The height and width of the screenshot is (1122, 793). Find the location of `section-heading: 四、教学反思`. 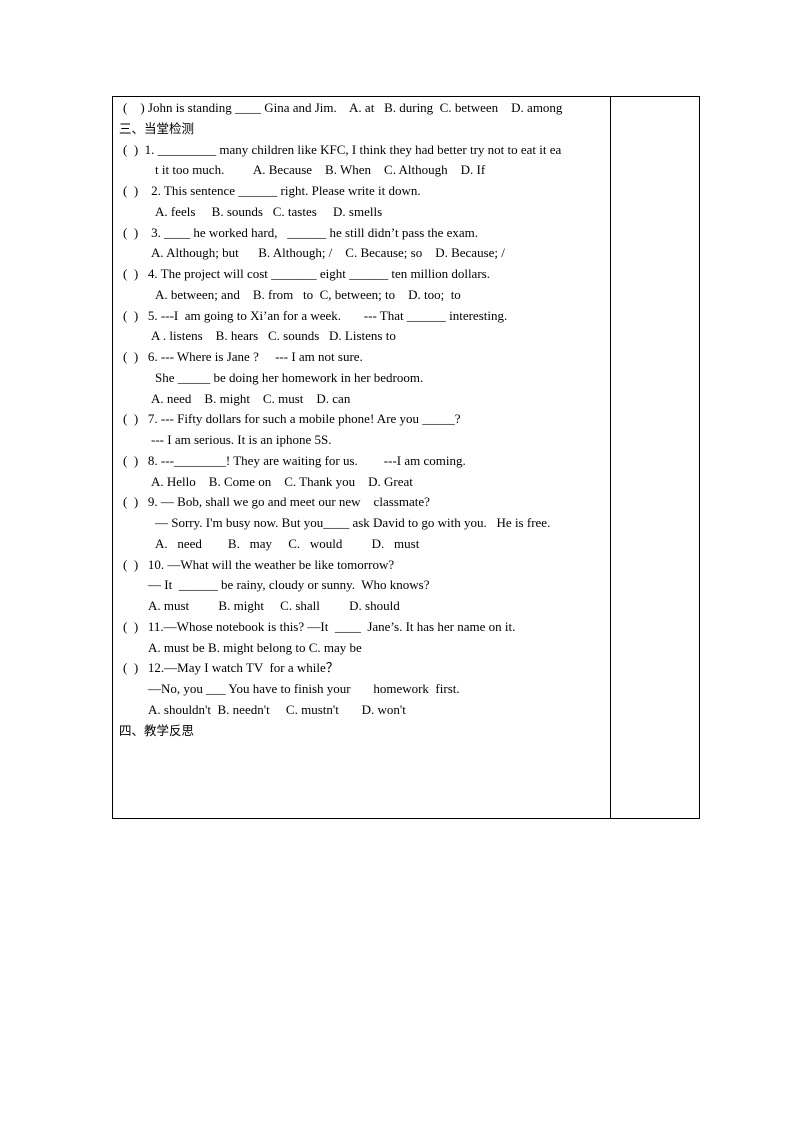

section-heading: 四、教学反思 is located at coordinates (157, 730).